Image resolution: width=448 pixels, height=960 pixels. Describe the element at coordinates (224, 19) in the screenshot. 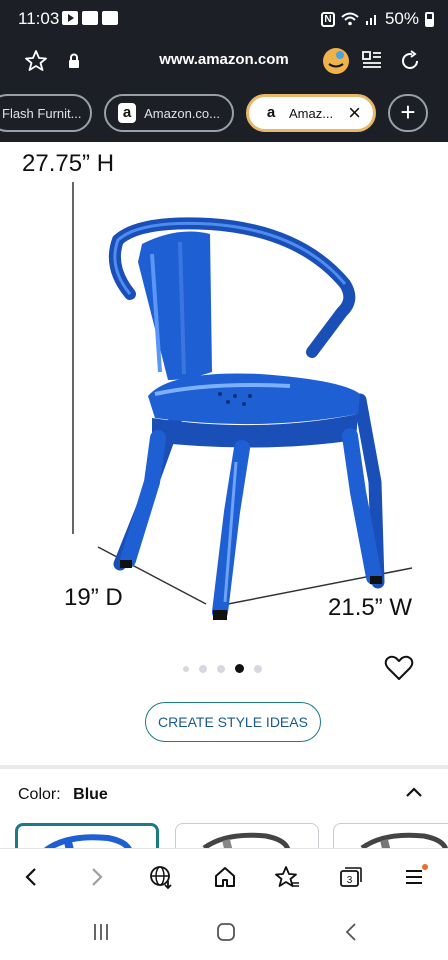

I see `status-bar: 11:03 N 50%` at that location.